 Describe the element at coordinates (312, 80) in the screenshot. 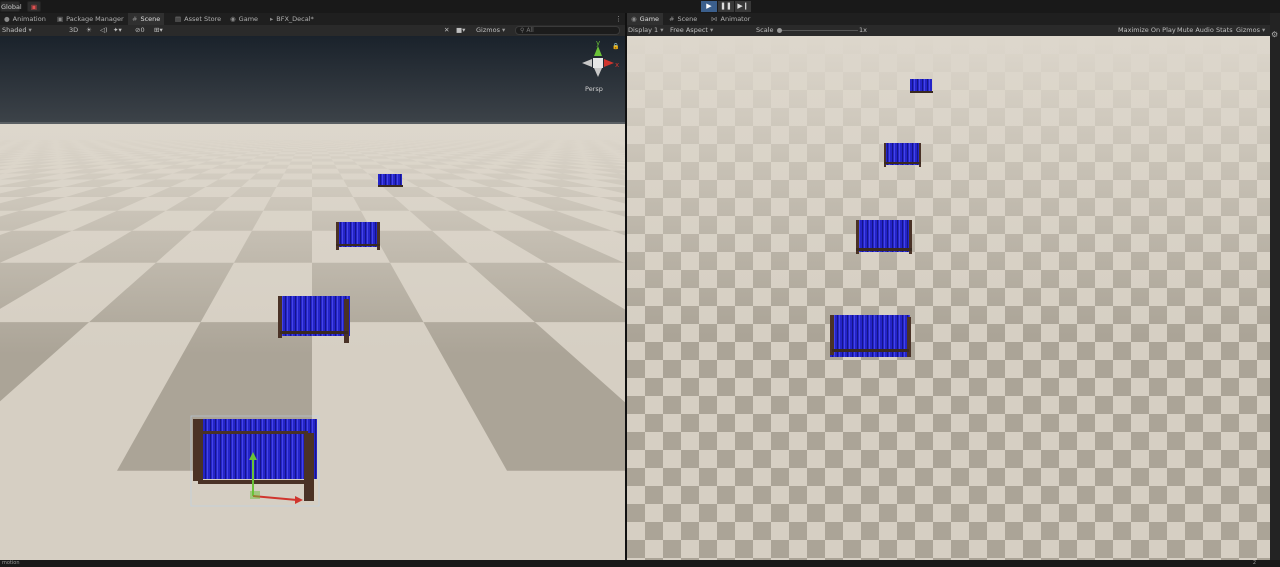

I see `sky` at that location.